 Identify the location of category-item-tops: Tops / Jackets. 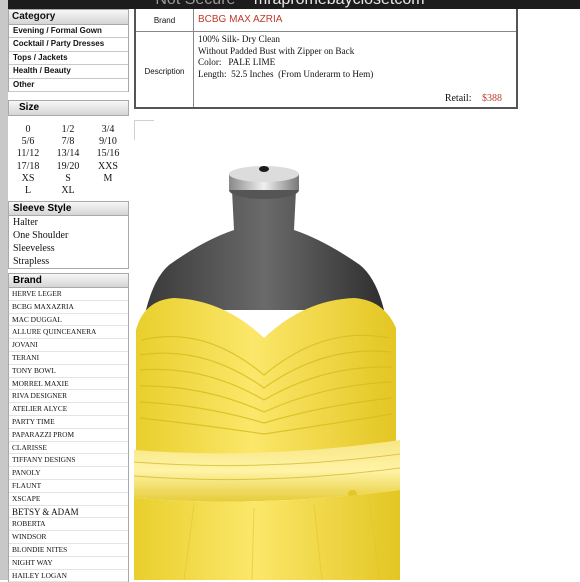
(68, 59).